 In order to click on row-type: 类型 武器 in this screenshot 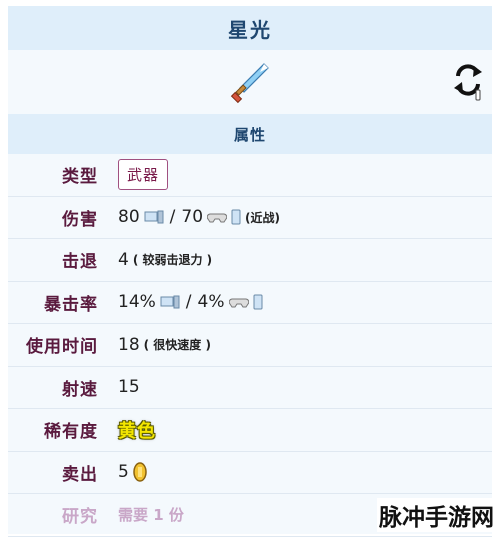, I will do `click(250, 175)`.